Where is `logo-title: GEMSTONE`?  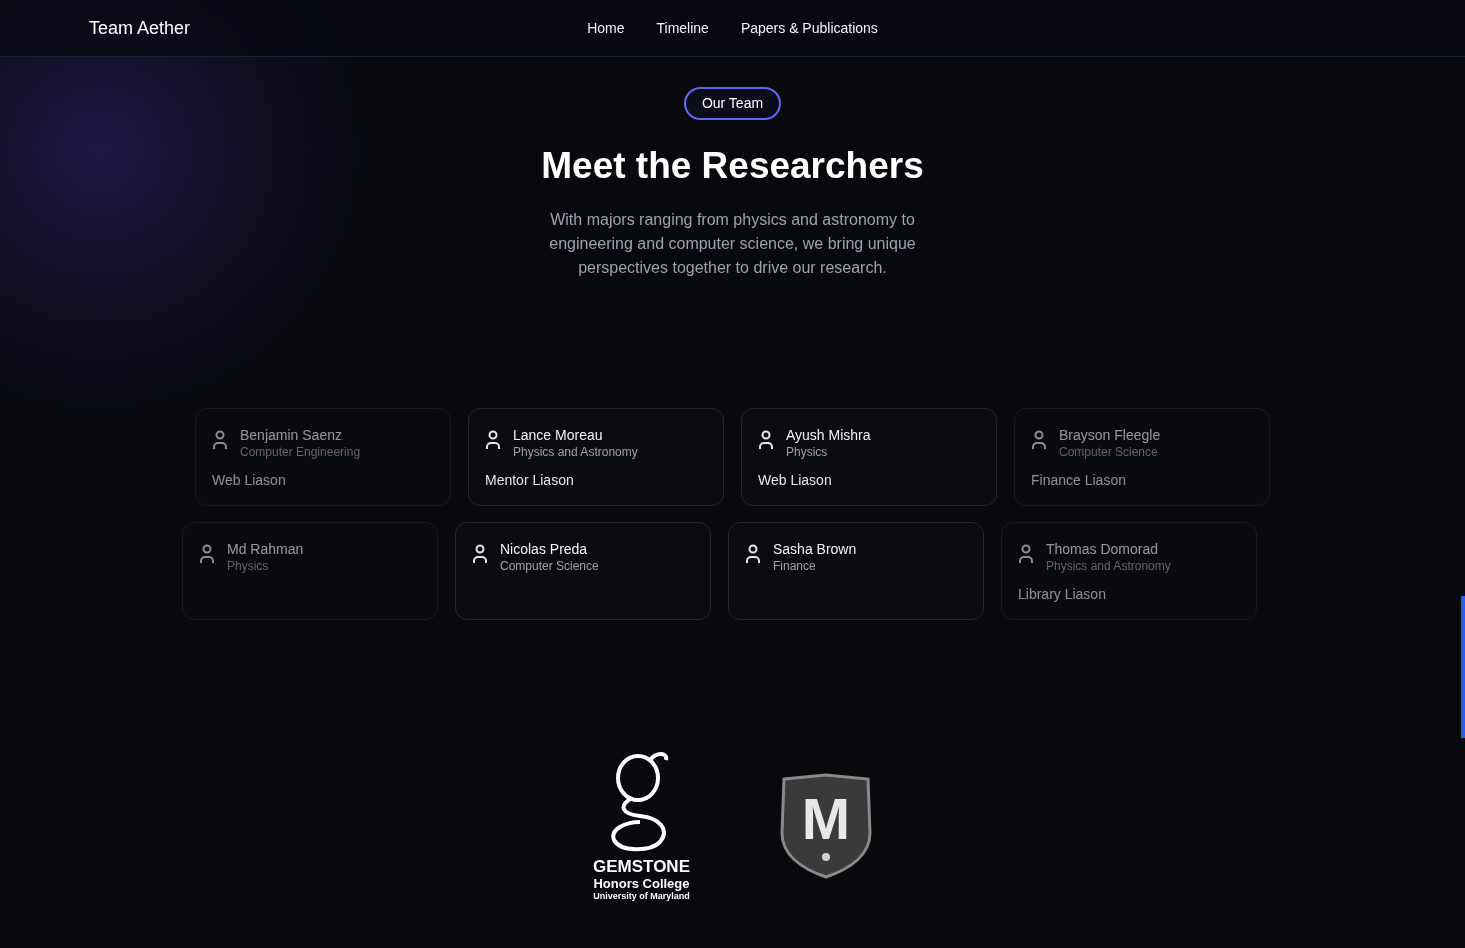
logo-title: GEMSTONE is located at coordinates (641, 866).